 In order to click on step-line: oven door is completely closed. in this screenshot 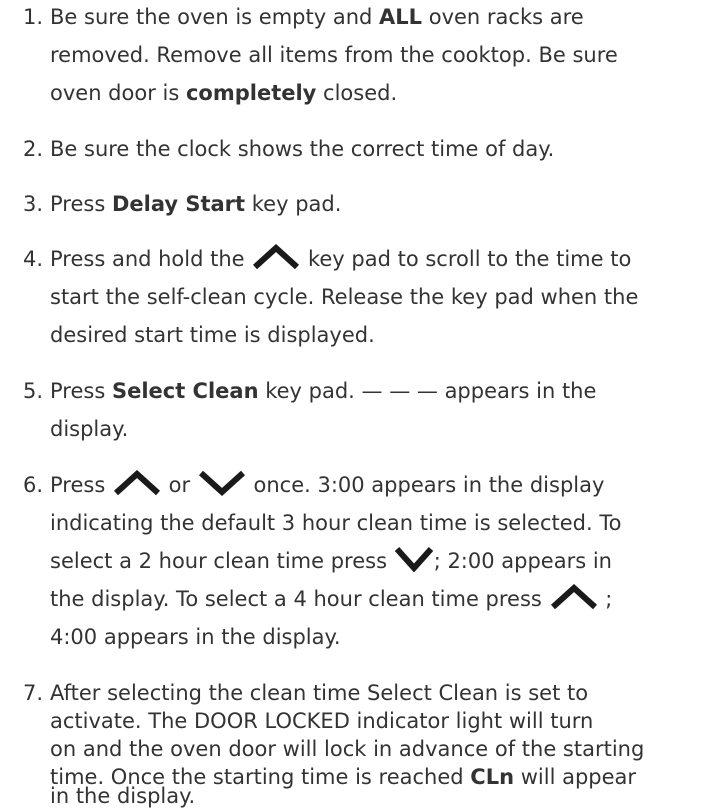, I will do `click(224, 93)`.